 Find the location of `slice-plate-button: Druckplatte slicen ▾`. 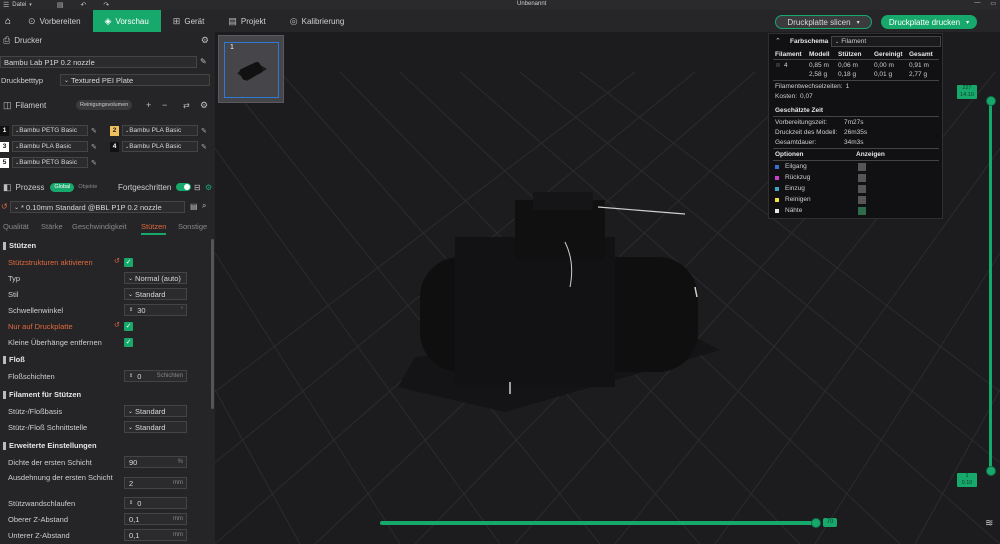

slice-plate-button: Druckplatte slicen ▾ is located at coordinates (823, 22).